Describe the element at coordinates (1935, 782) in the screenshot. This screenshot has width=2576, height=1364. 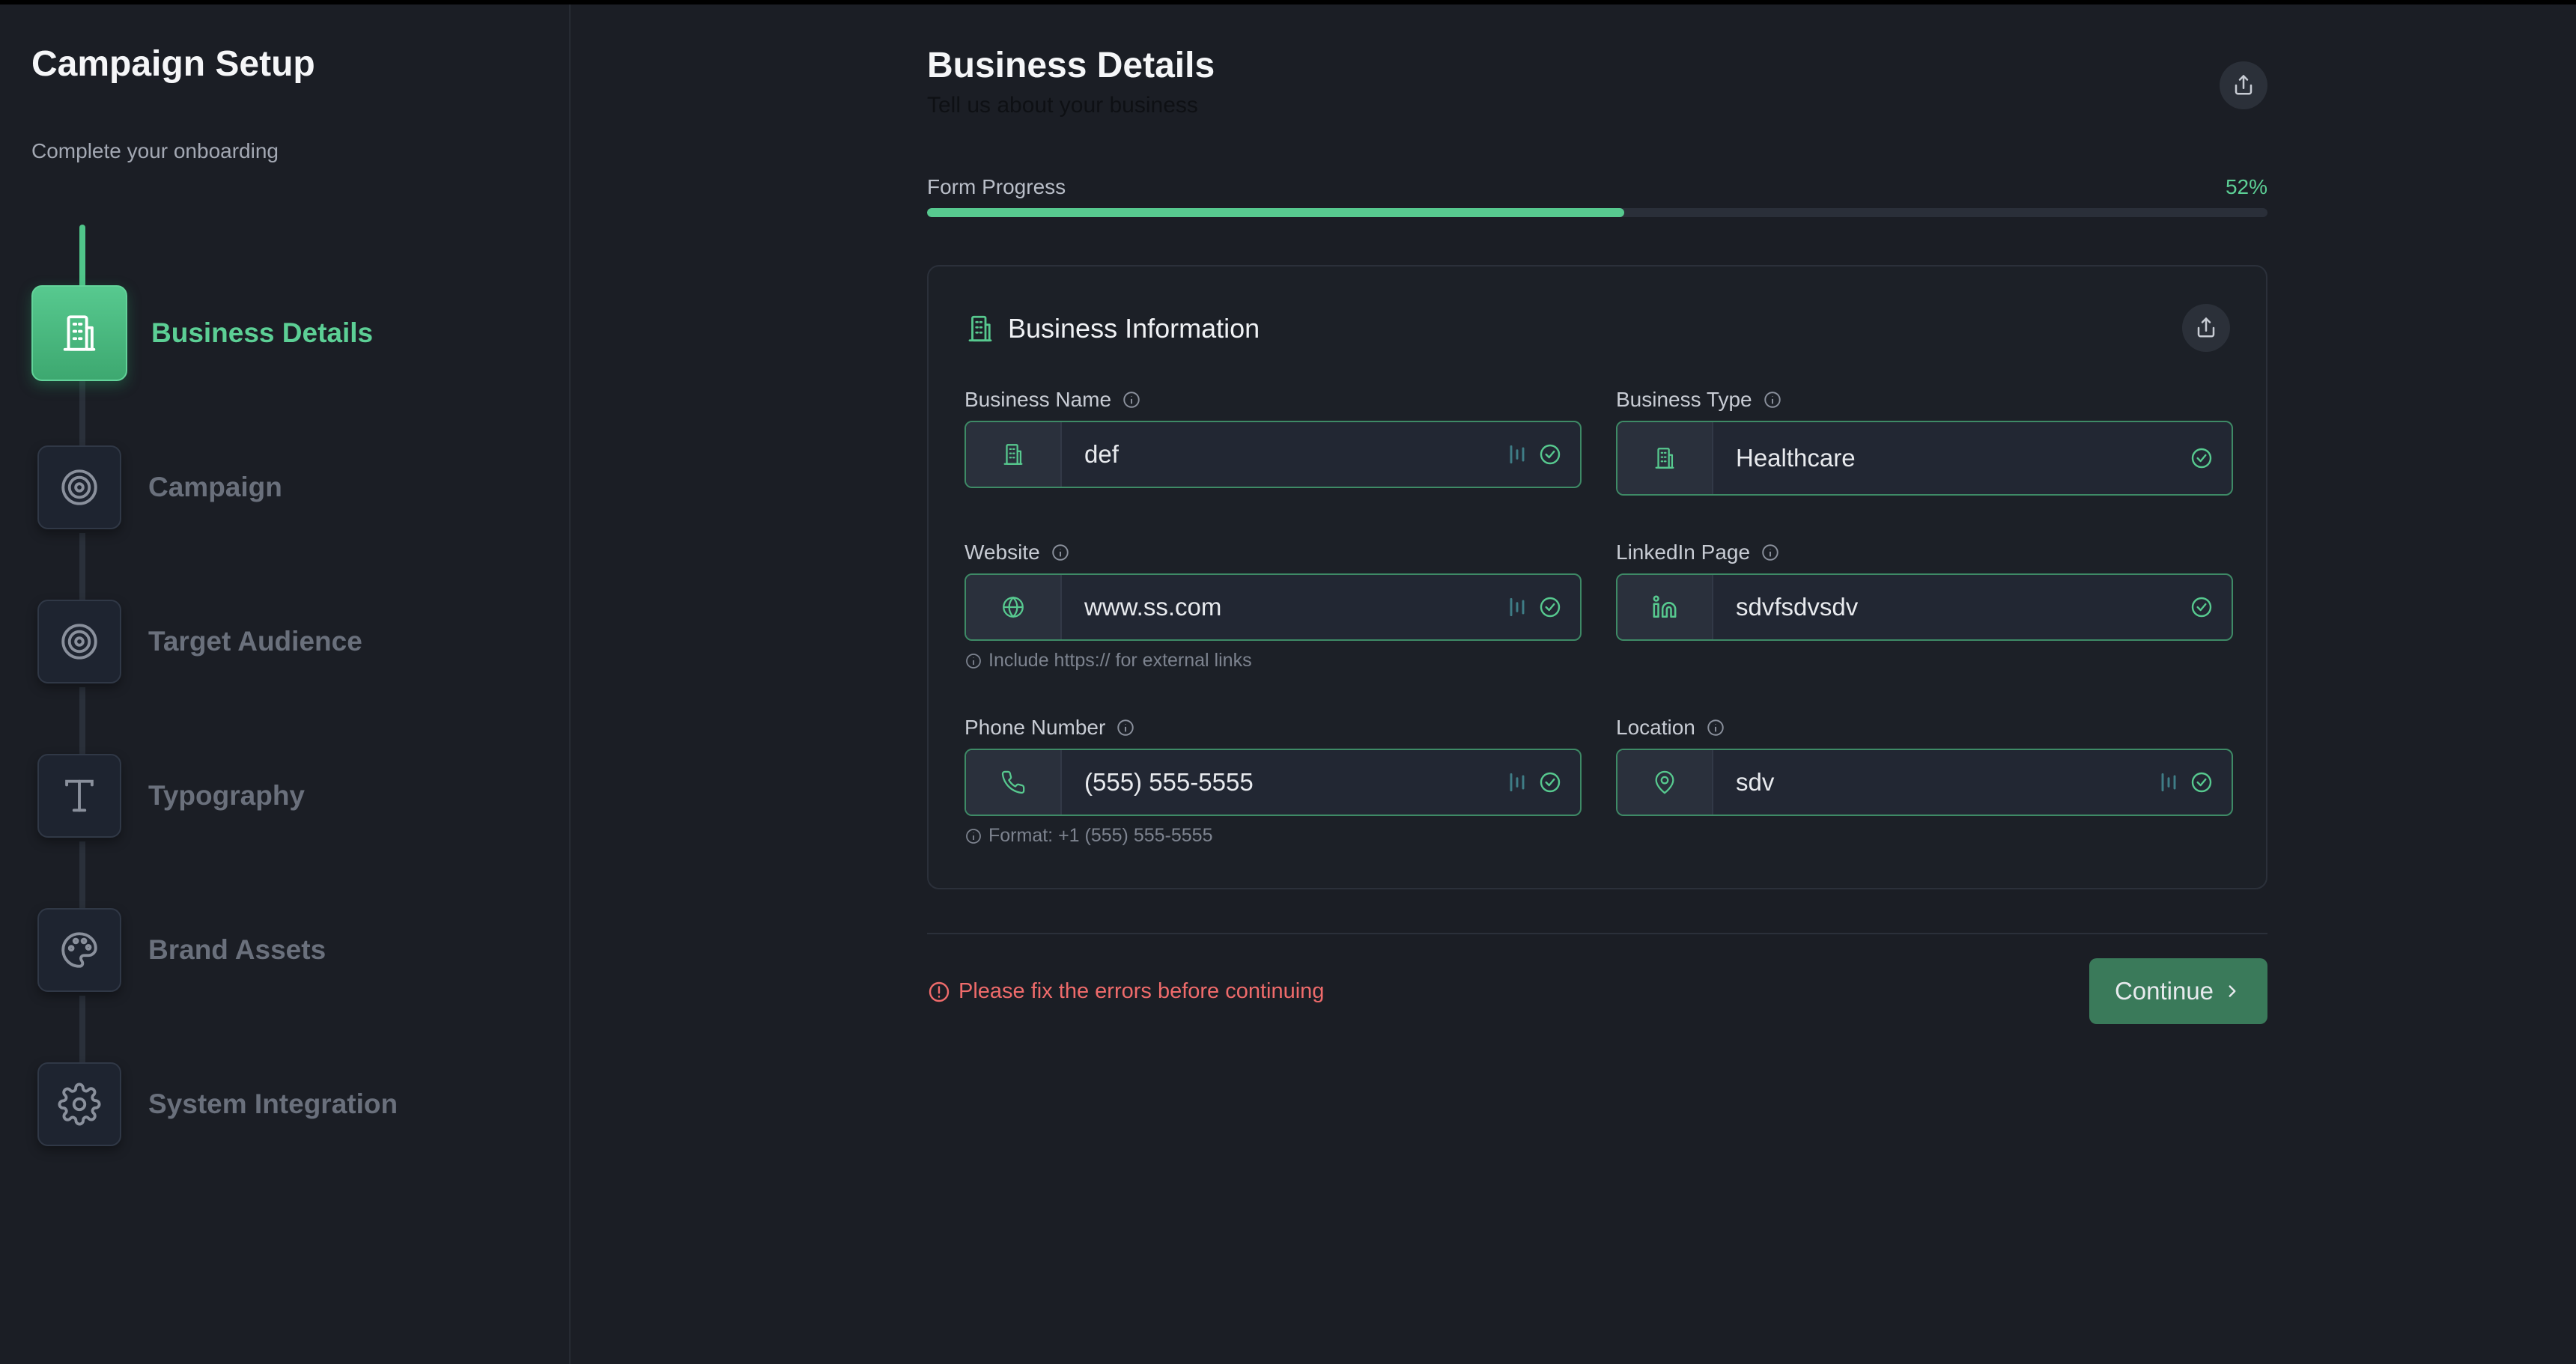
I see `location-input` at that location.